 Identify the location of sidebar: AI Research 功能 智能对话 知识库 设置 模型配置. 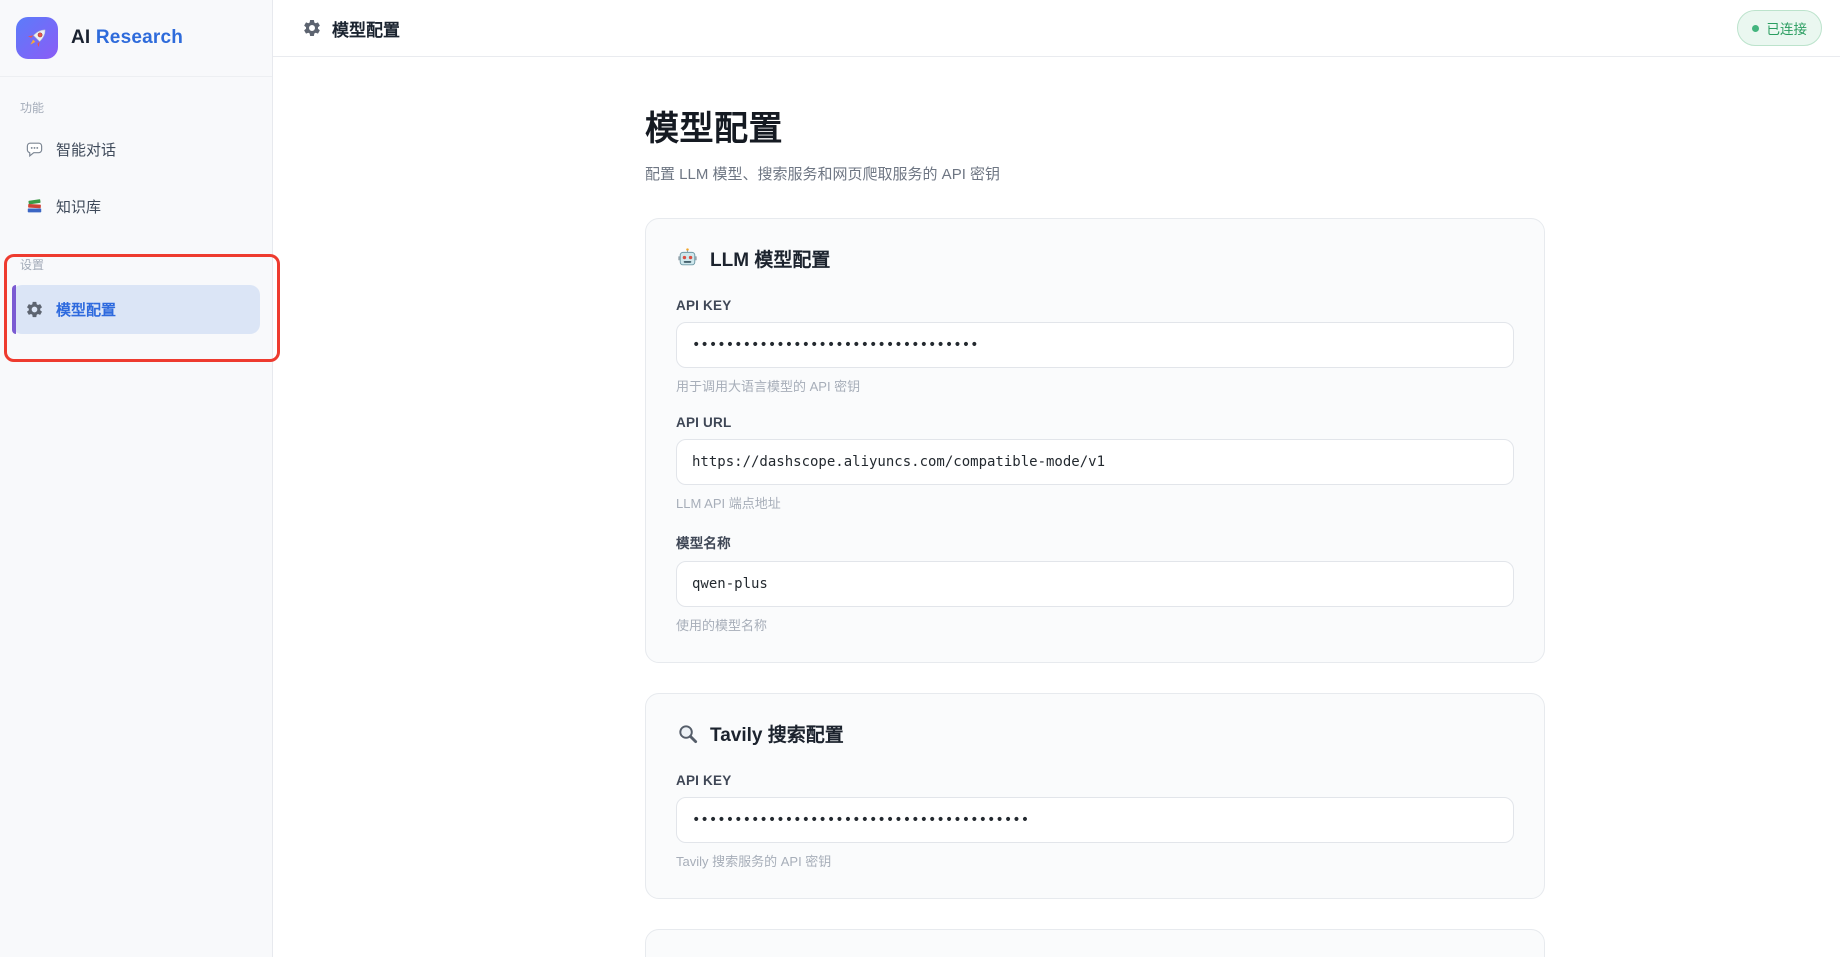
(136, 478).